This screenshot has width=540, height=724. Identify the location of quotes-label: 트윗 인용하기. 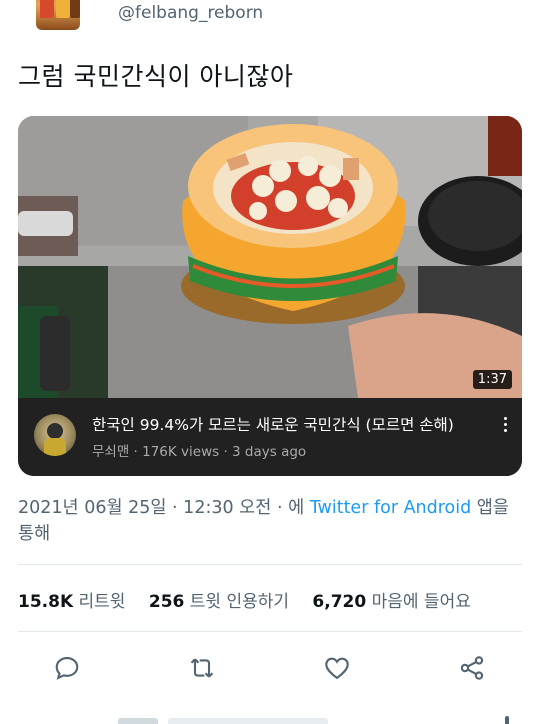
(239, 602).